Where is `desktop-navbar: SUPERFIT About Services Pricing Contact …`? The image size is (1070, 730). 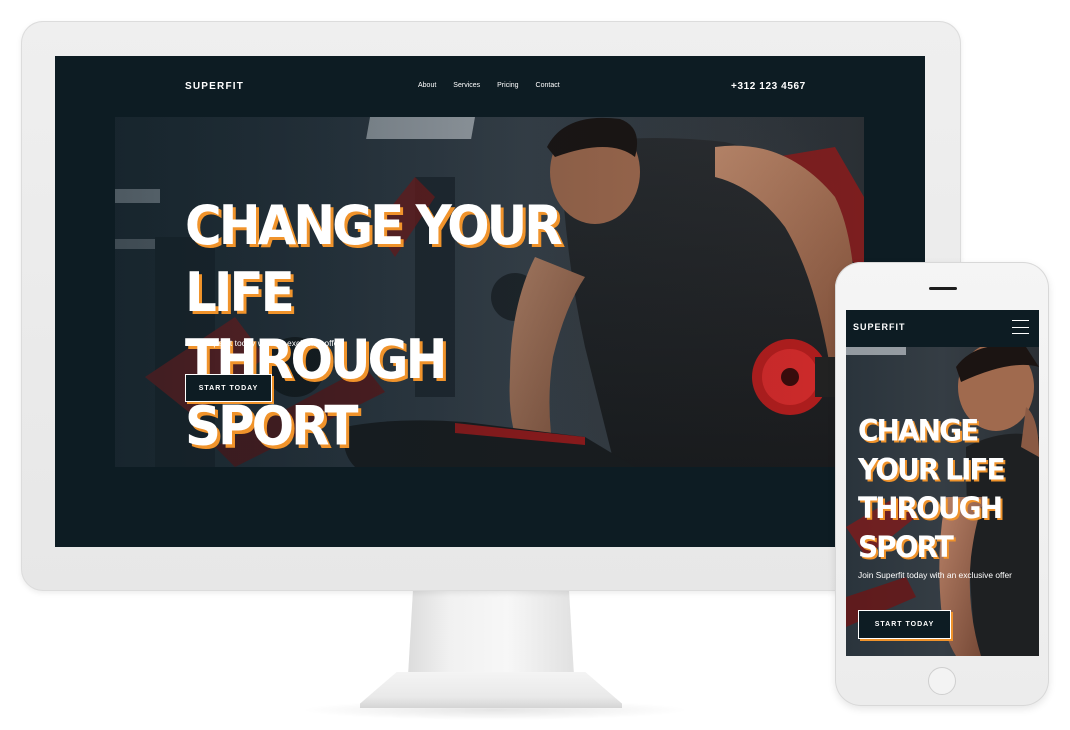
desktop-navbar: SUPERFIT About Services Pricing Contact … is located at coordinates (490, 86).